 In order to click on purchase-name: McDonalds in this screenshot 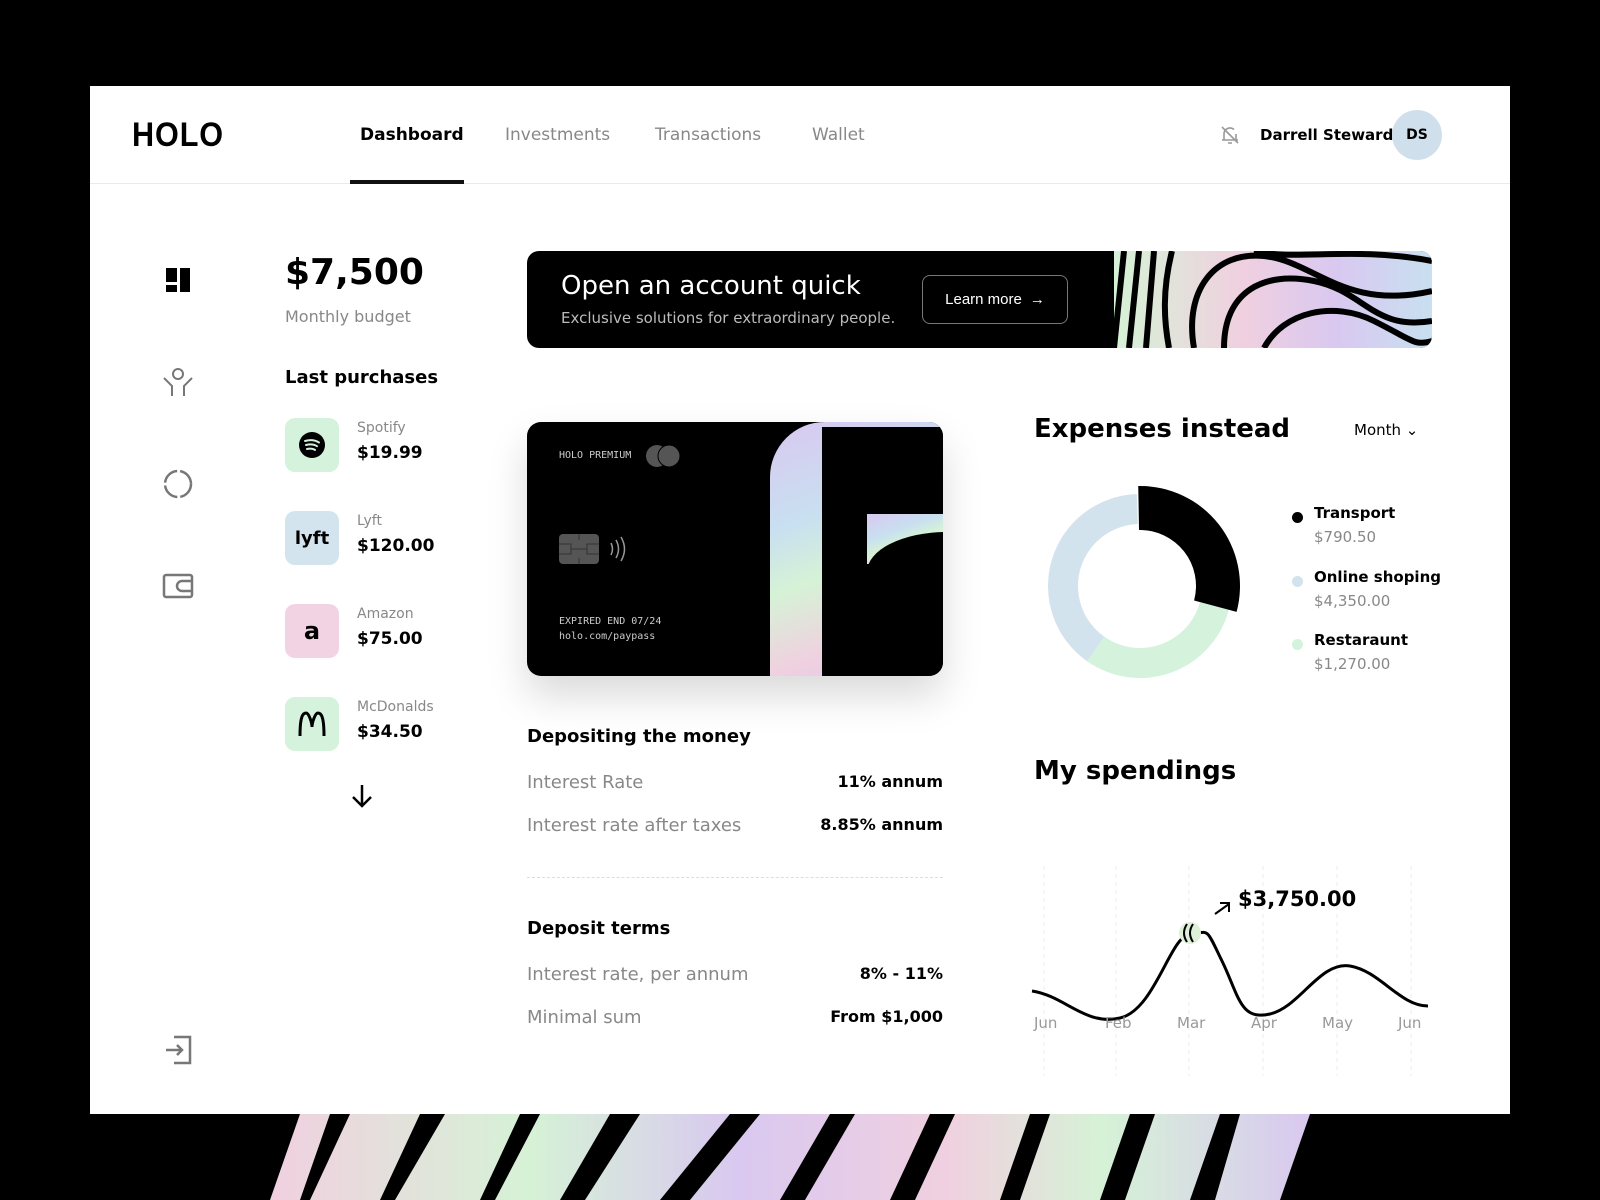, I will do `click(395, 707)`.